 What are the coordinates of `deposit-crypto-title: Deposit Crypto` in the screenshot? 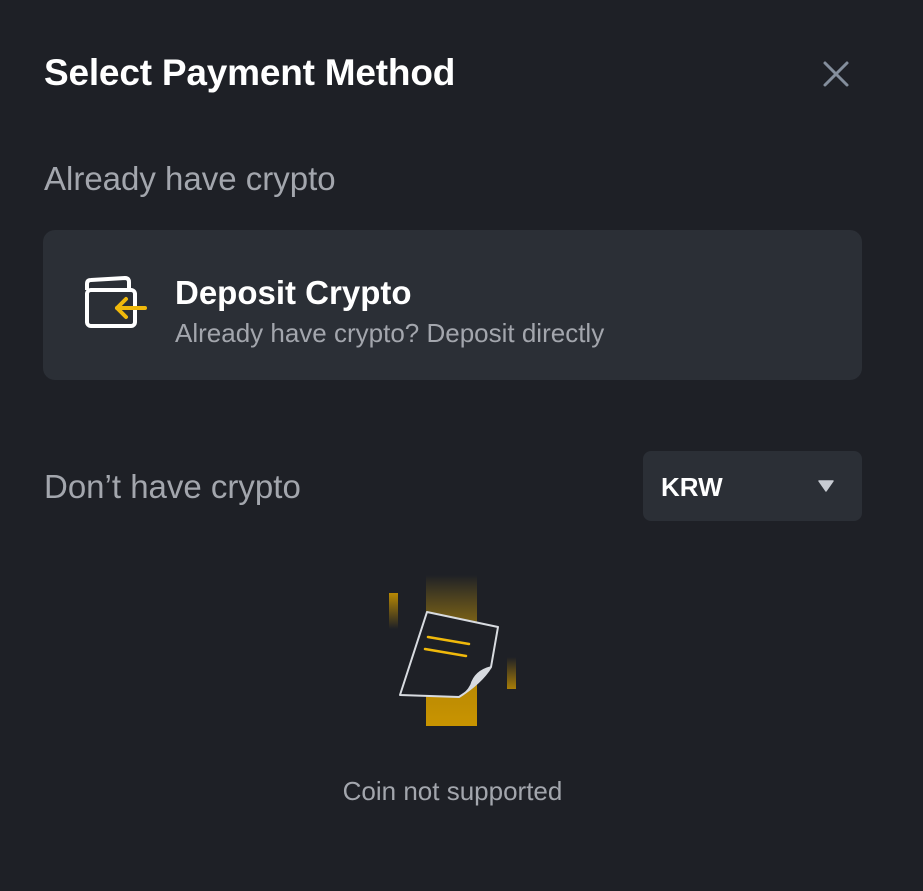 It's located at (293, 292).